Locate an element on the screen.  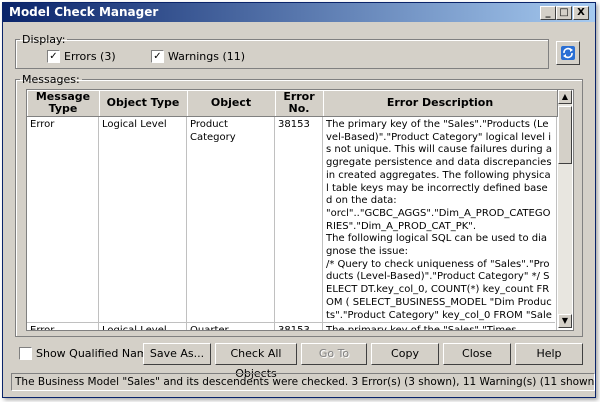
scroll-thumb is located at coordinates (565, 135).